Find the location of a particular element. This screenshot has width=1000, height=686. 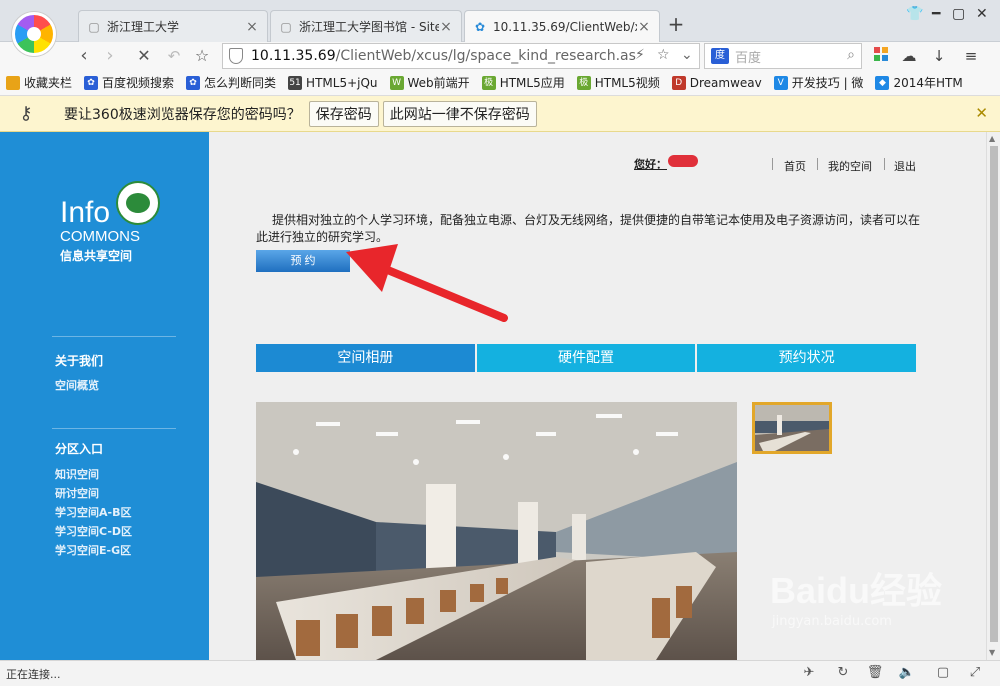

cloud-sync-icon: ☁ is located at coordinates (909, 56).